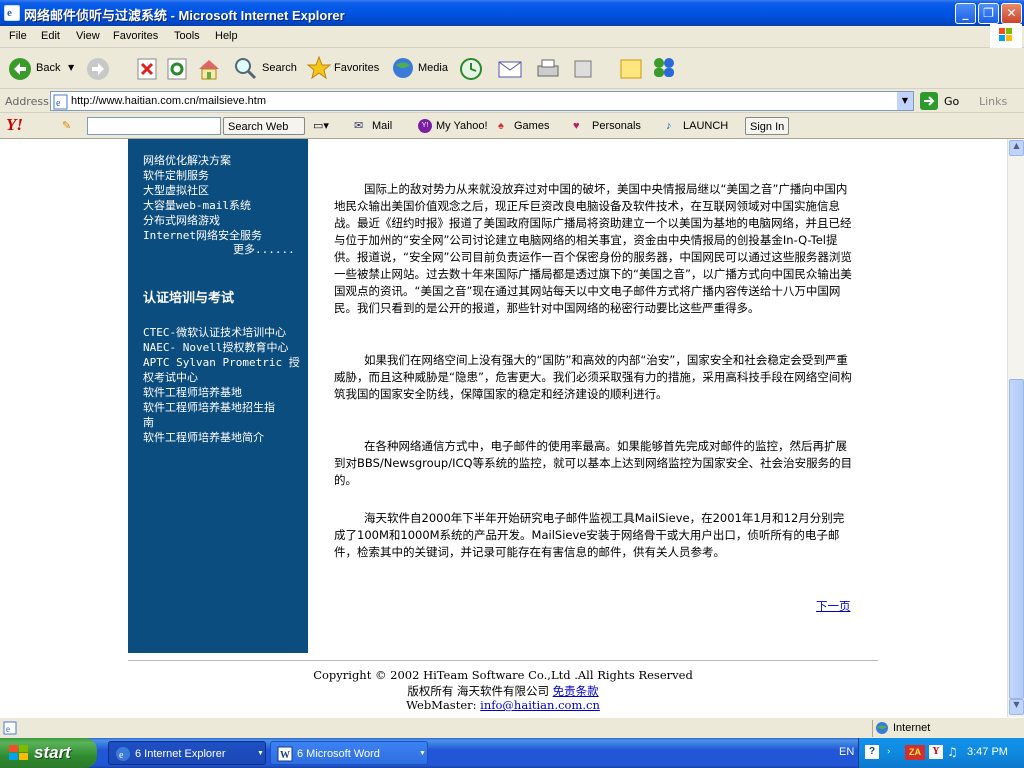 This screenshot has height=768, width=1024. I want to click on taskbar-internet-explorer: e 6 Internet Explorer ▼, so click(187, 753).